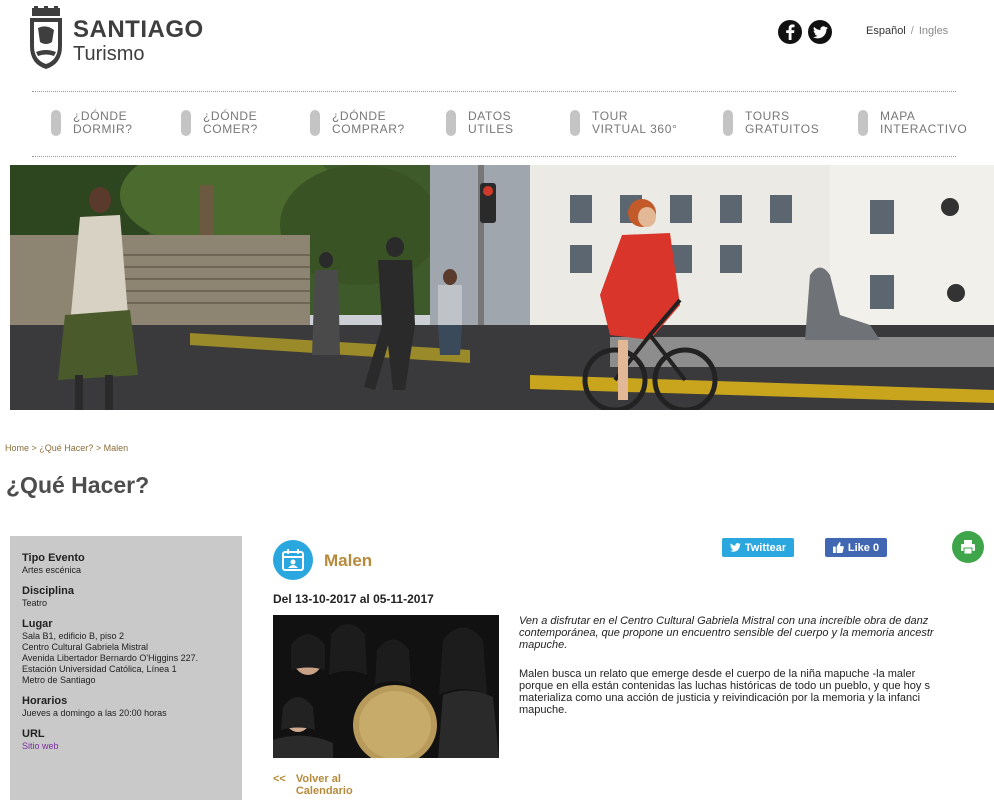 Image resolution: width=994 pixels, height=800 pixels. I want to click on nav-mapa-interactivo: Mapa Interactivo, so click(912, 123).